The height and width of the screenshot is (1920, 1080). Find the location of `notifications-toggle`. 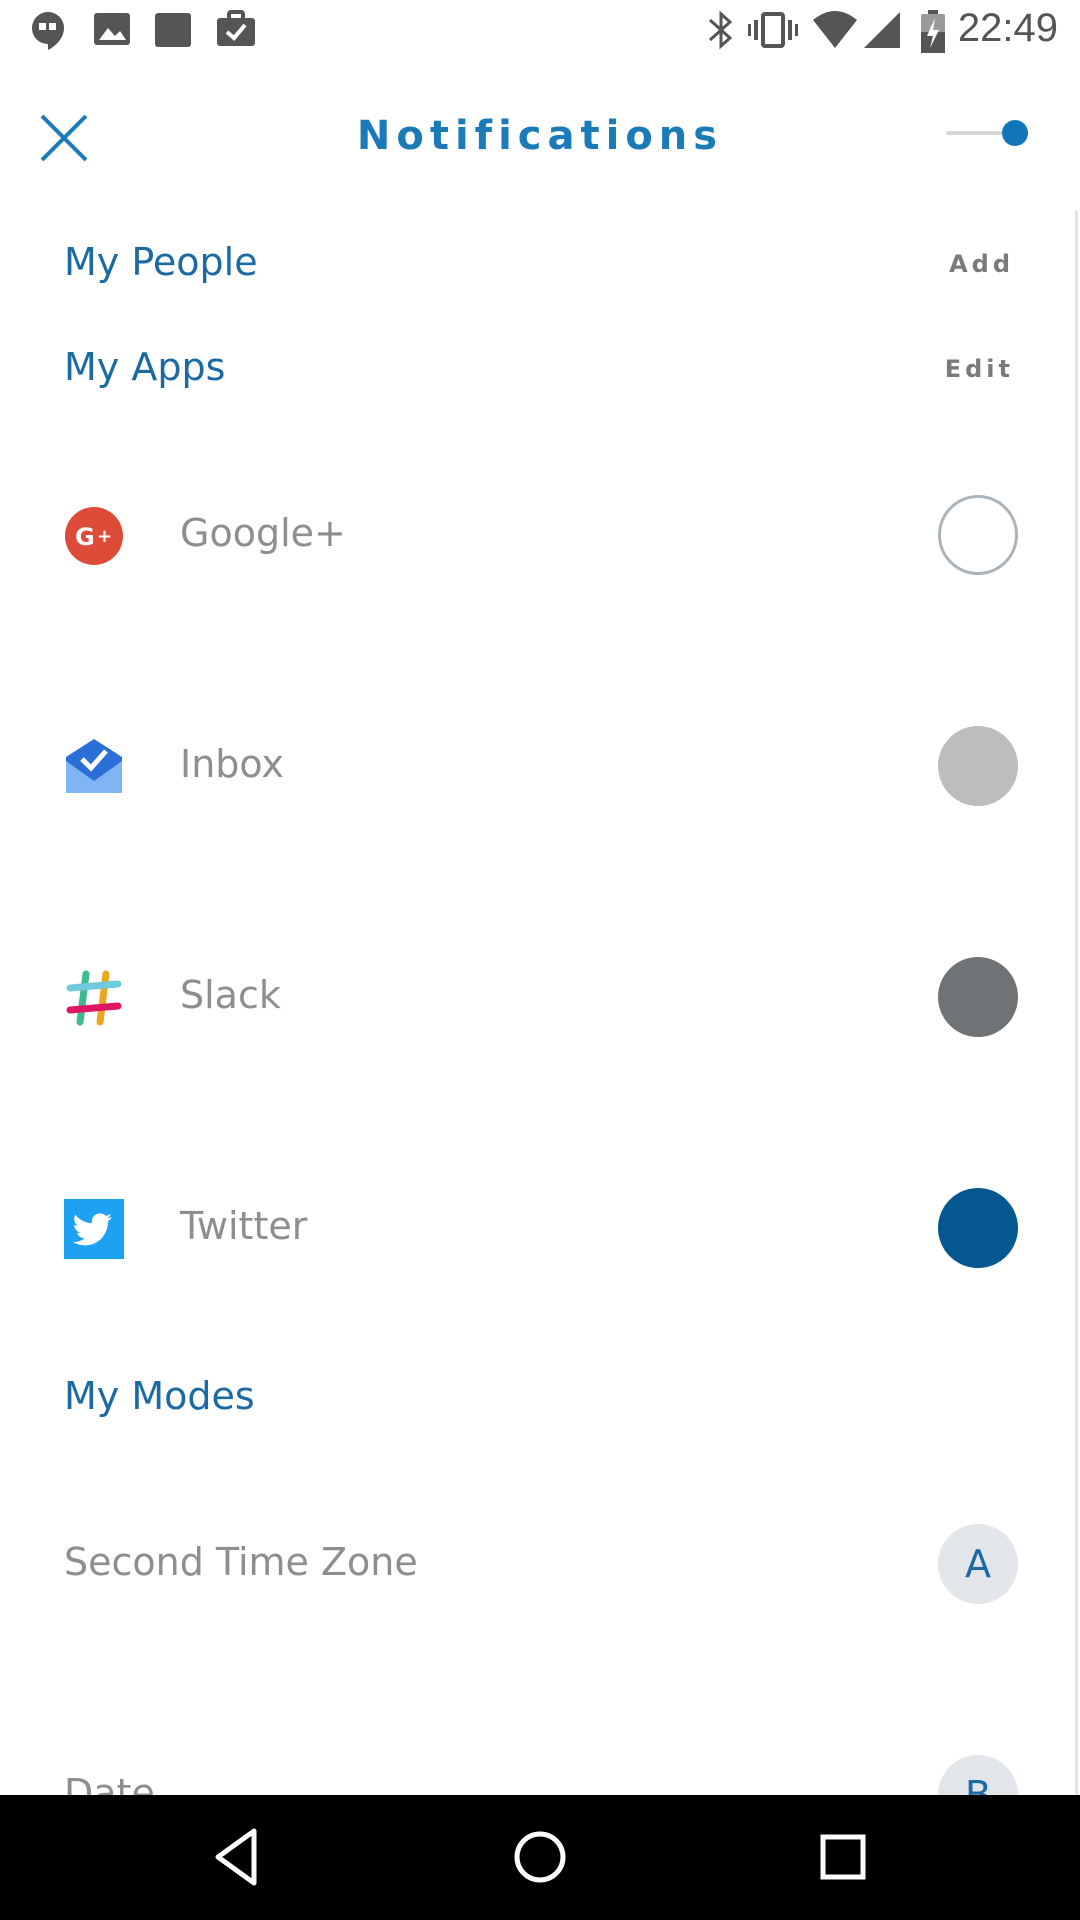

notifications-toggle is located at coordinates (987, 133).